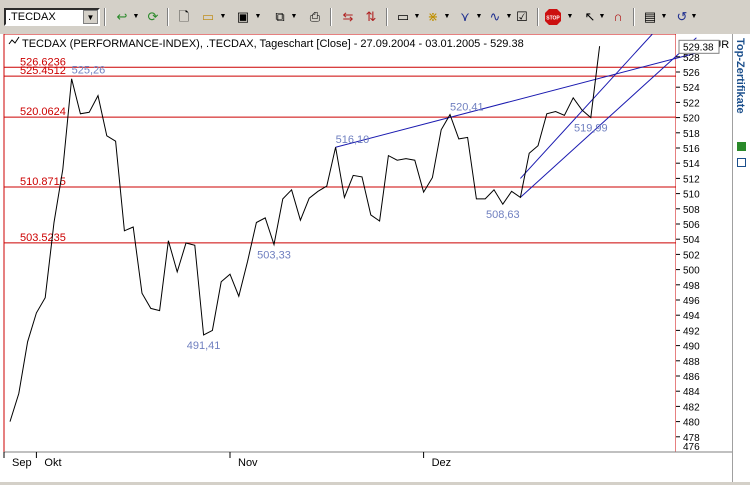 Image resolution: width=750 pixels, height=485 pixels. I want to click on y-tick-label: 502, so click(691, 255).